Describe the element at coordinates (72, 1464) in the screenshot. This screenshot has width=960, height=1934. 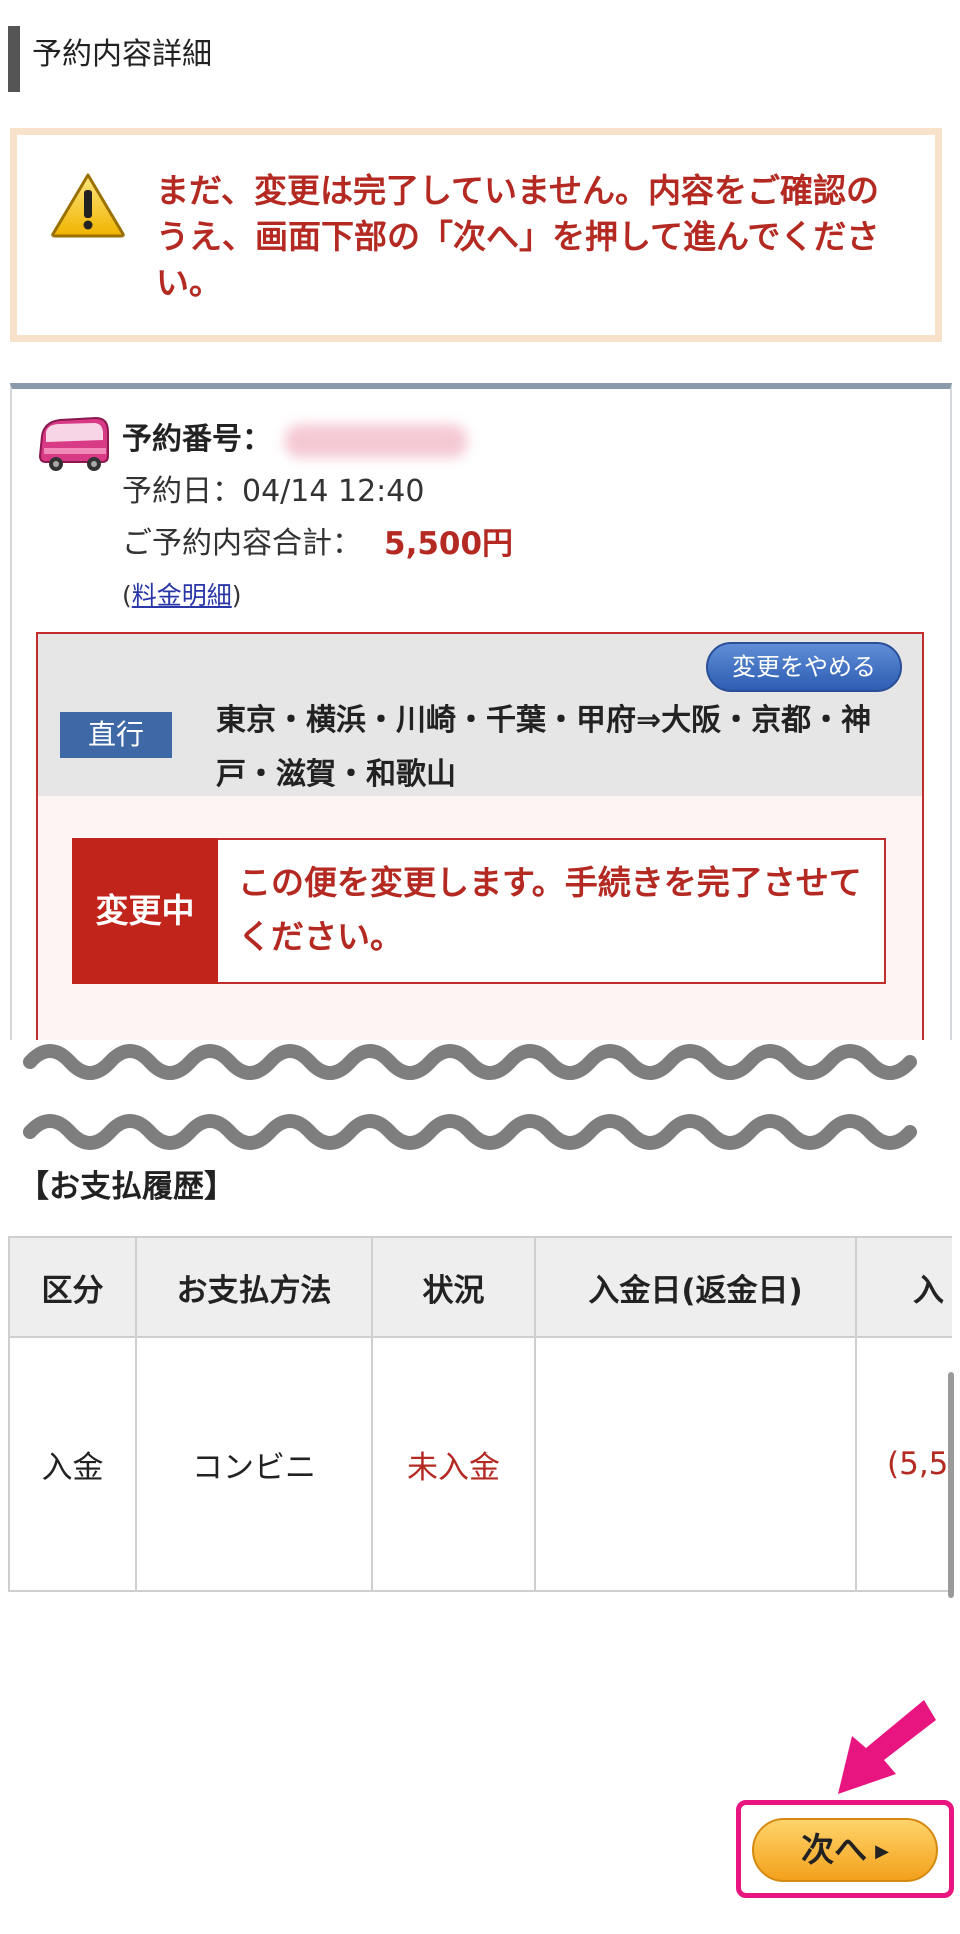
I see `cell-category: 入金` at that location.